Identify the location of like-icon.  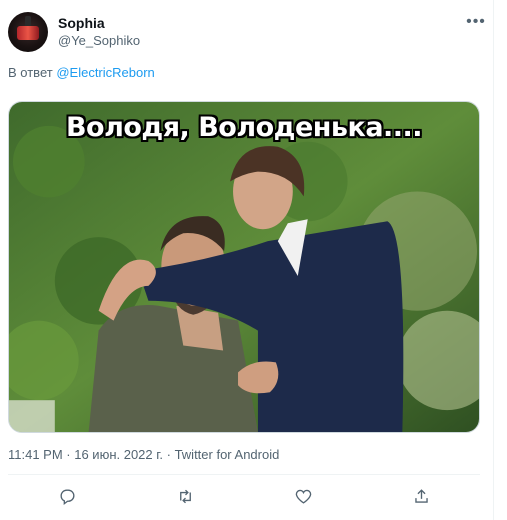
(303, 496).